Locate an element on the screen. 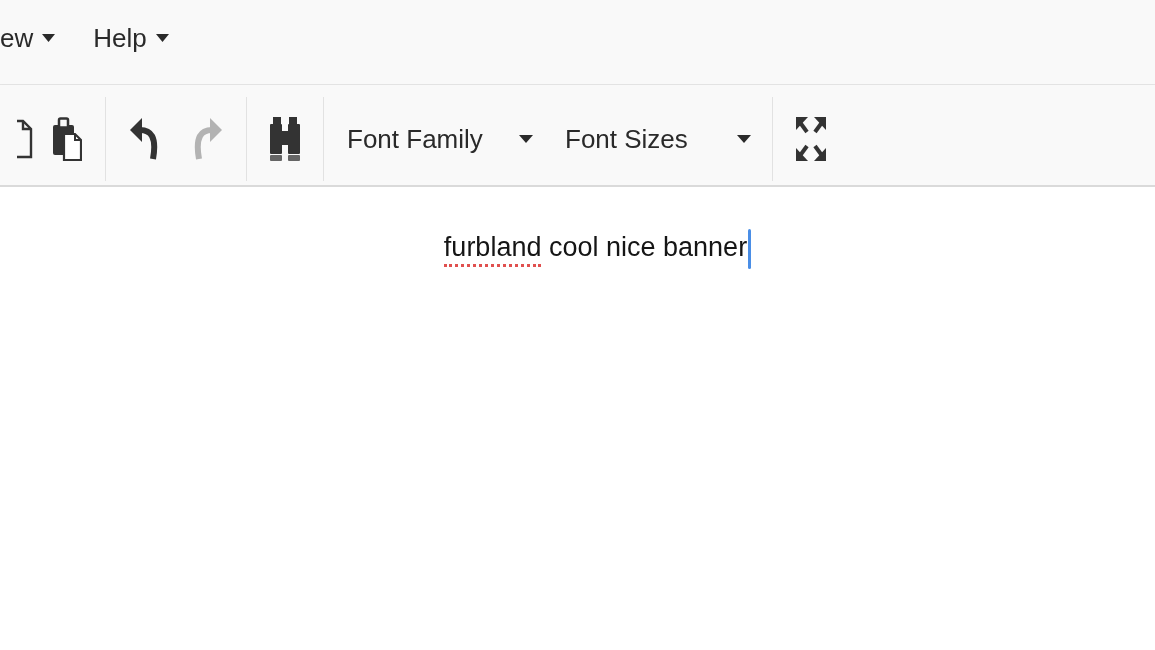  binoculars-icon is located at coordinates (285, 139).